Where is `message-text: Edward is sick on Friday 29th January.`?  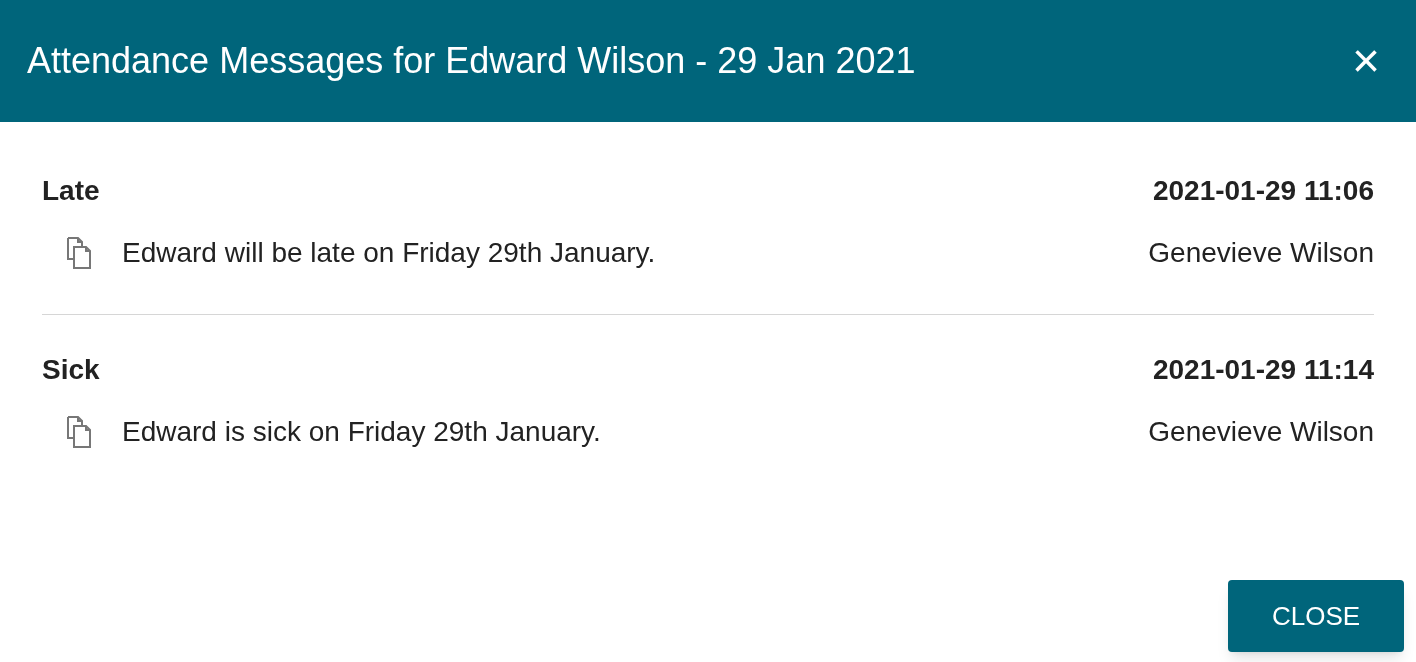
message-text: Edward is sick on Friday 29th January. is located at coordinates (361, 432).